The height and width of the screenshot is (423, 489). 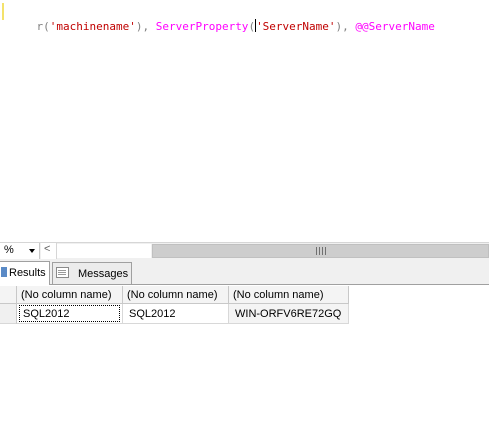 What do you see at coordinates (252, 26) in the screenshot?
I see `code-token: (` at bounding box center [252, 26].